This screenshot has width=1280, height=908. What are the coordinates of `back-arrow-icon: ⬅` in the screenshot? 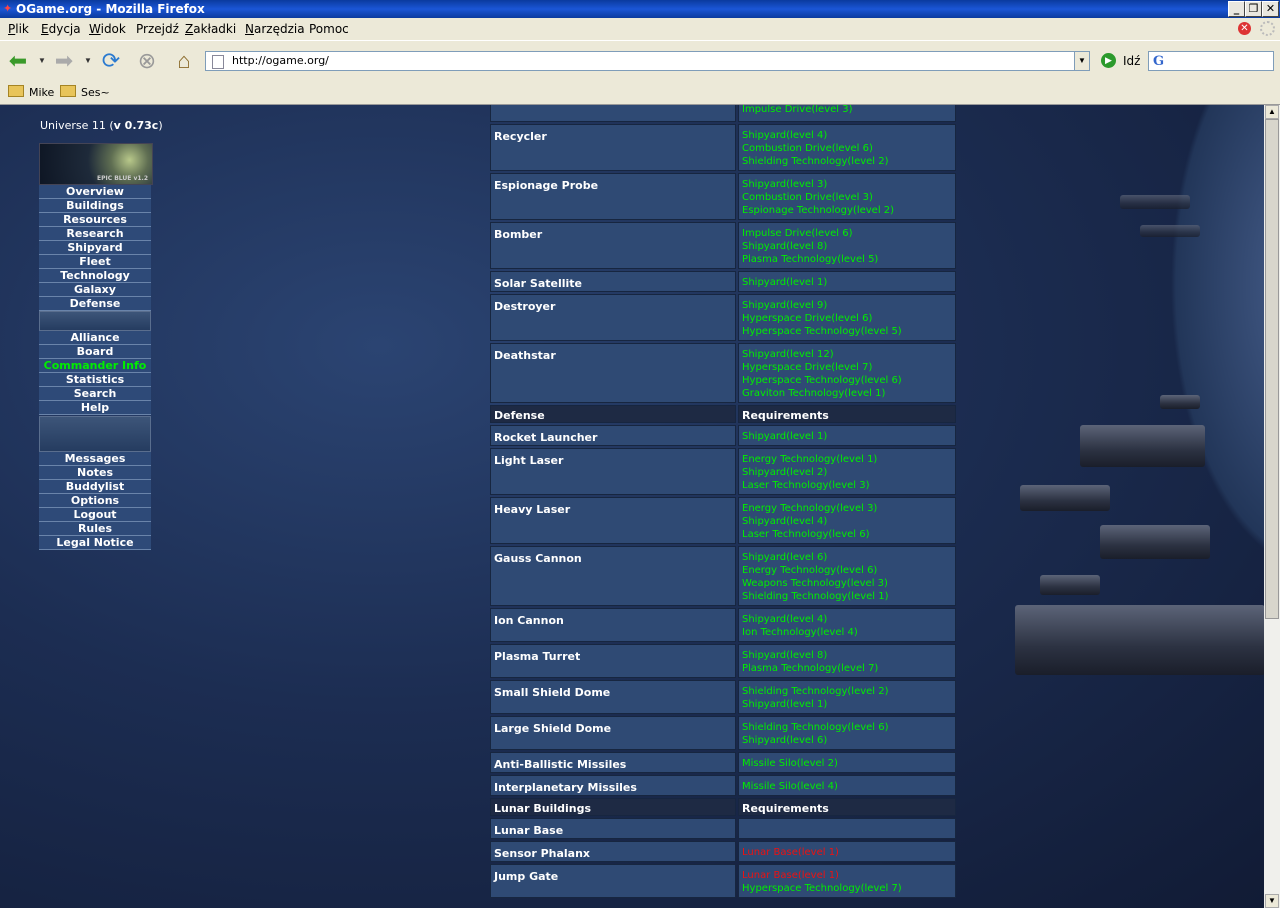 It's located at (18, 61).